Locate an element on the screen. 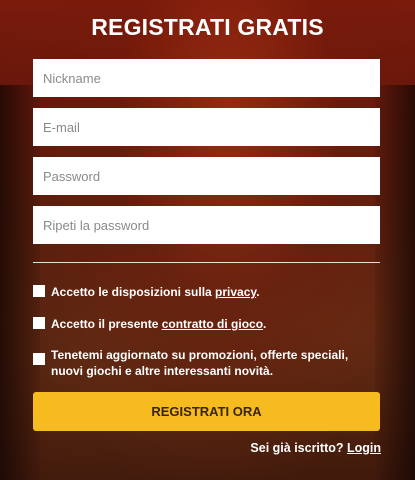  privacy-consent-row: Accetto le disposizioni sulla privacy. is located at coordinates (206, 292).